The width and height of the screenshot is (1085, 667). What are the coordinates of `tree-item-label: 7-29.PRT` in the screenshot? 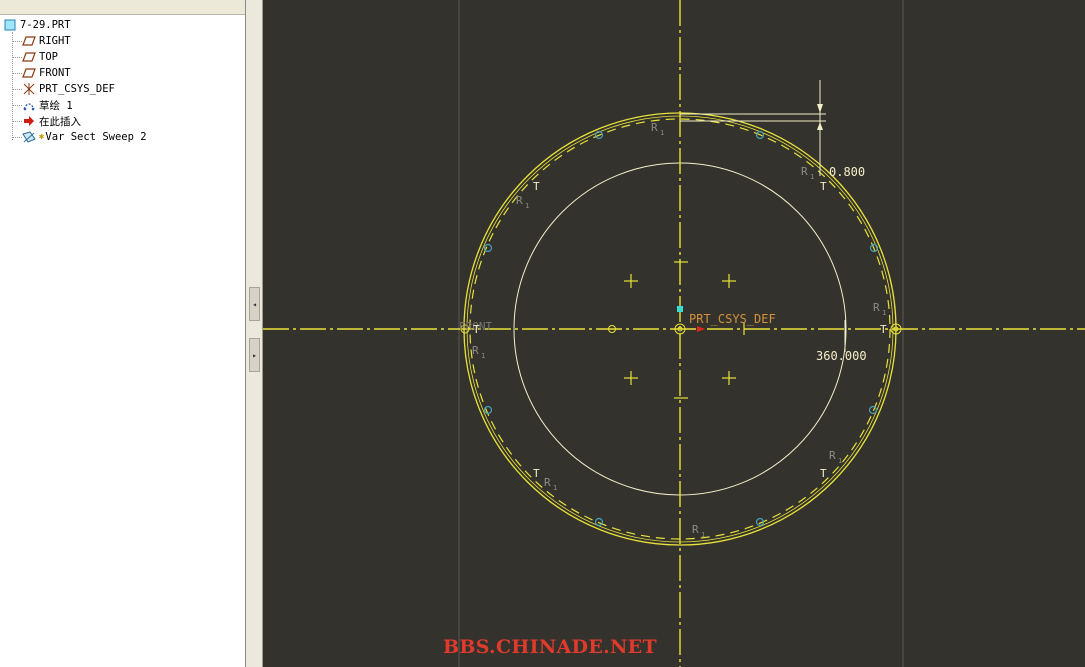 It's located at (45, 25).